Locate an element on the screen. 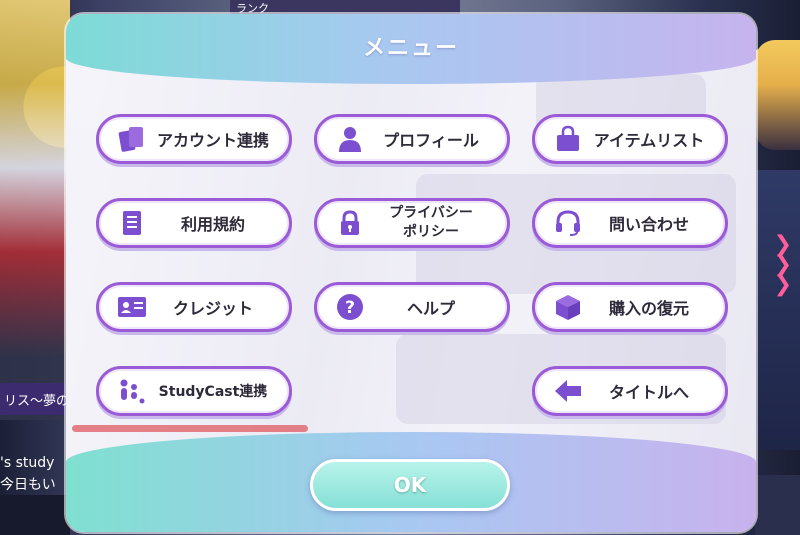 This screenshot has width=800, height=535. contact-button: 問い合わせ is located at coordinates (630, 223).